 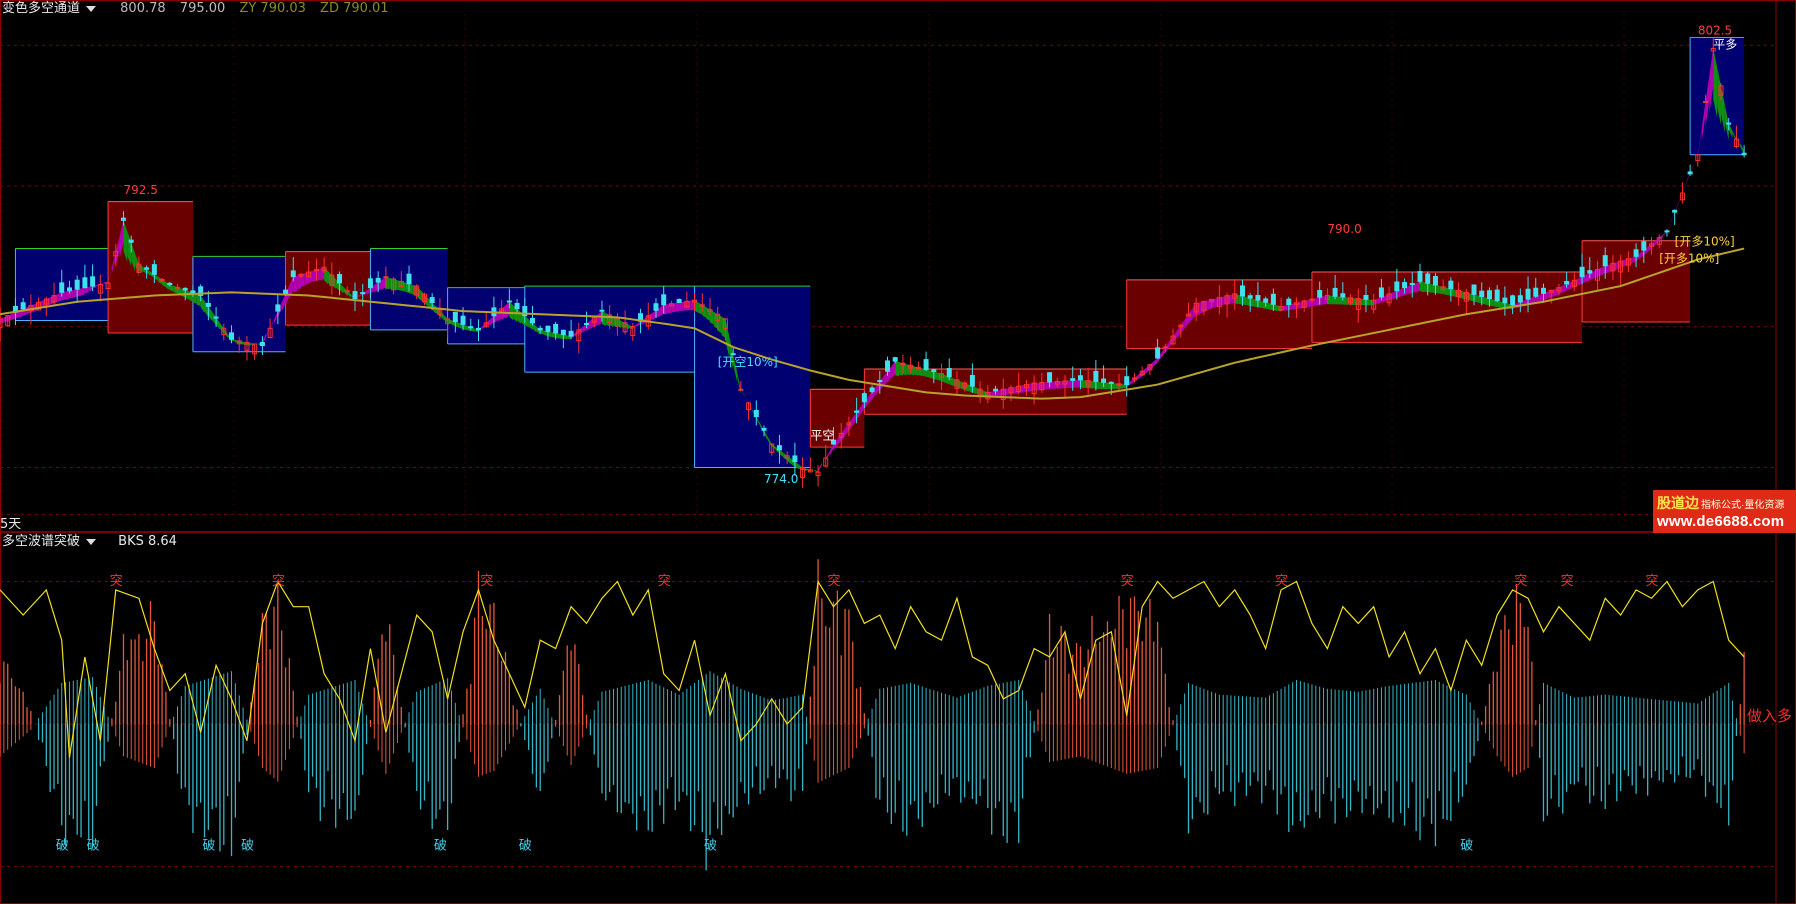 I want to click on bottom-panel-header: 多空波谱突破 BKS 8.64, so click(x=94, y=542).